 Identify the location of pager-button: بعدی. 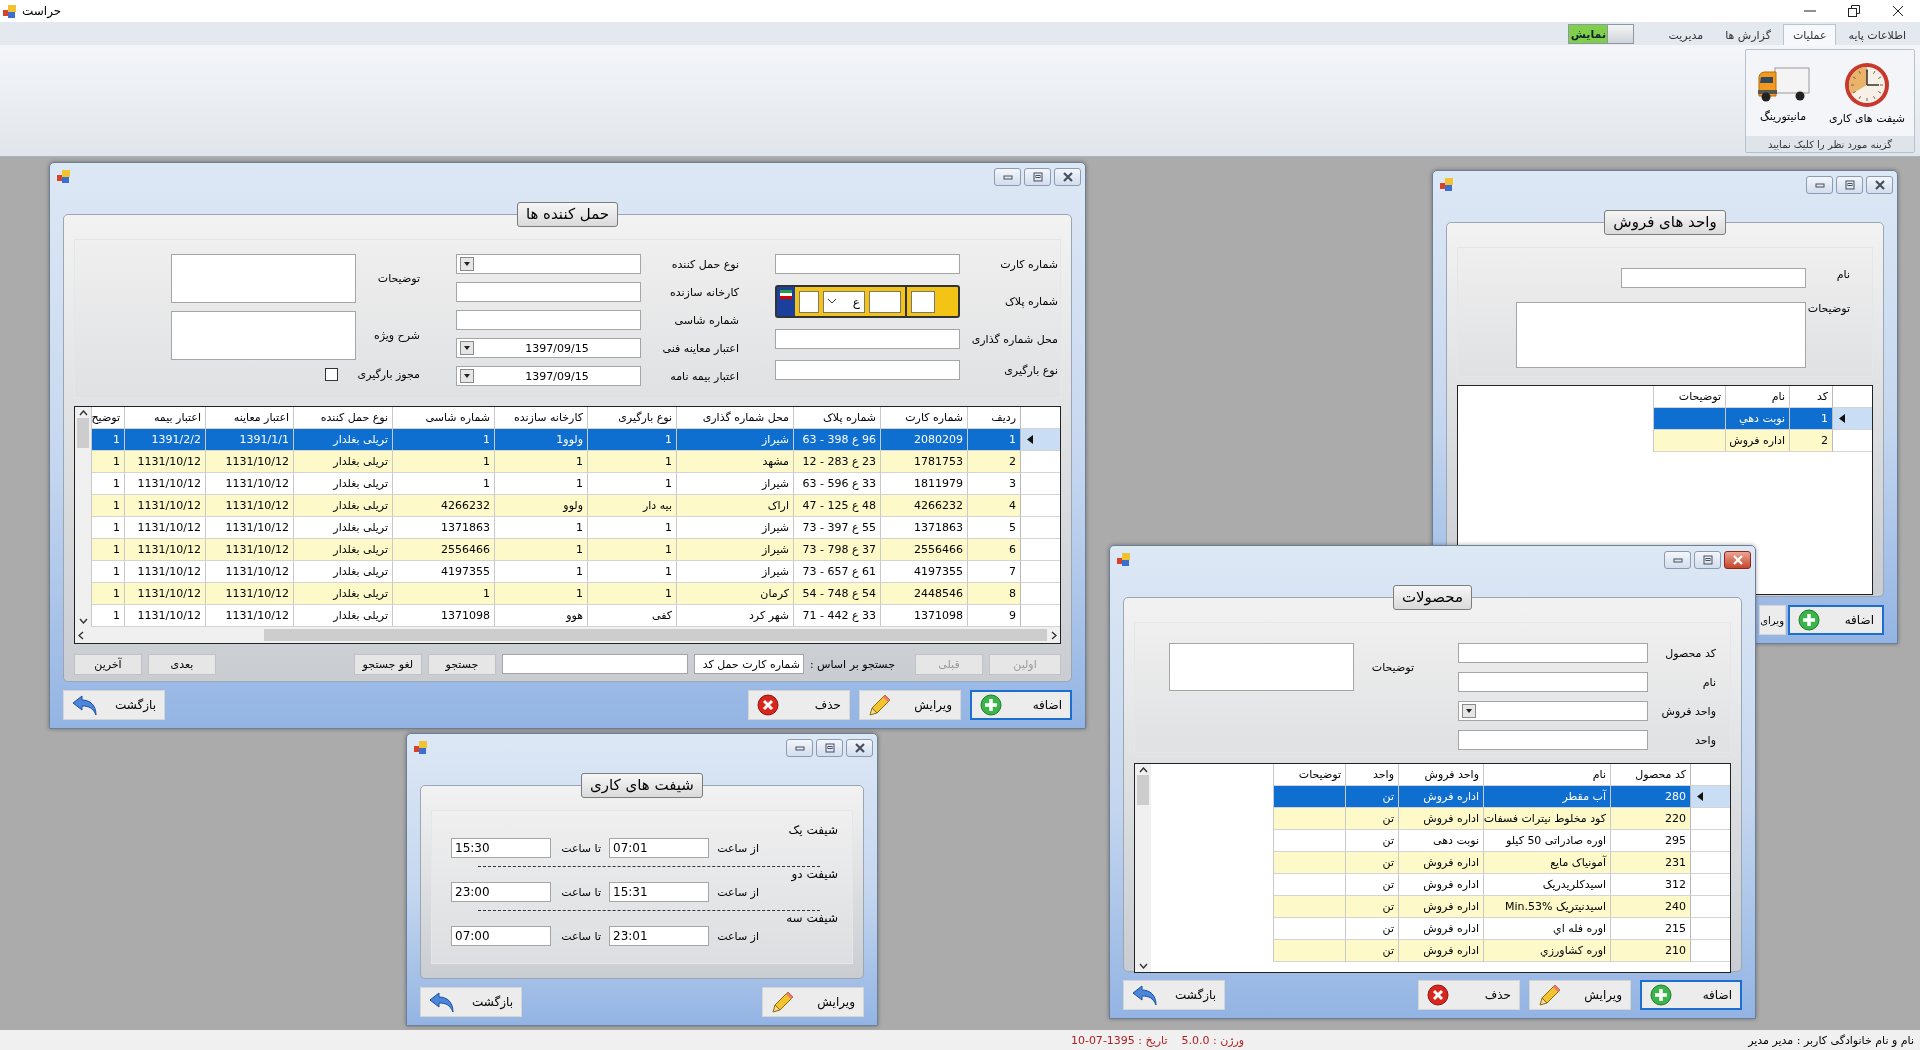
(182, 664).